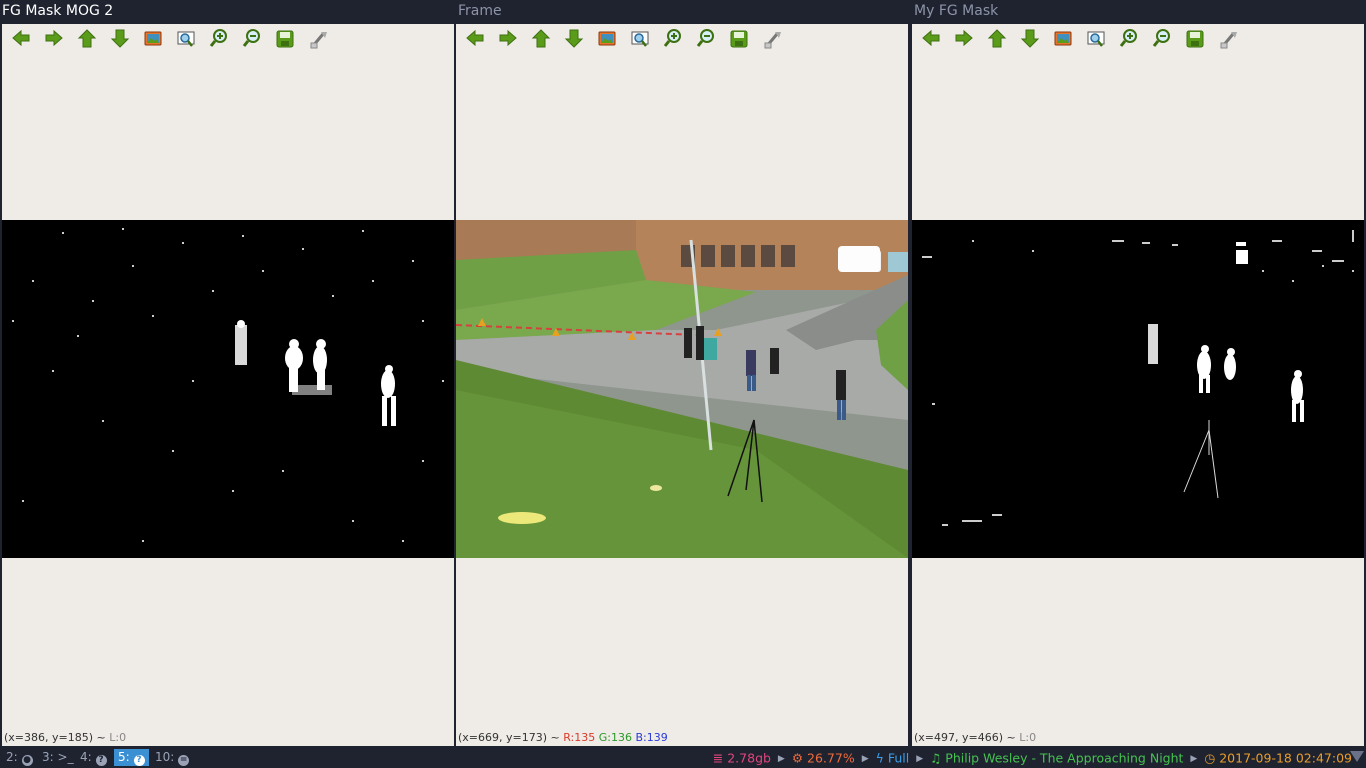  Describe the element at coordinates (749, 758) in the screenshot. I see `memory-value: 2.78gb` at that location.